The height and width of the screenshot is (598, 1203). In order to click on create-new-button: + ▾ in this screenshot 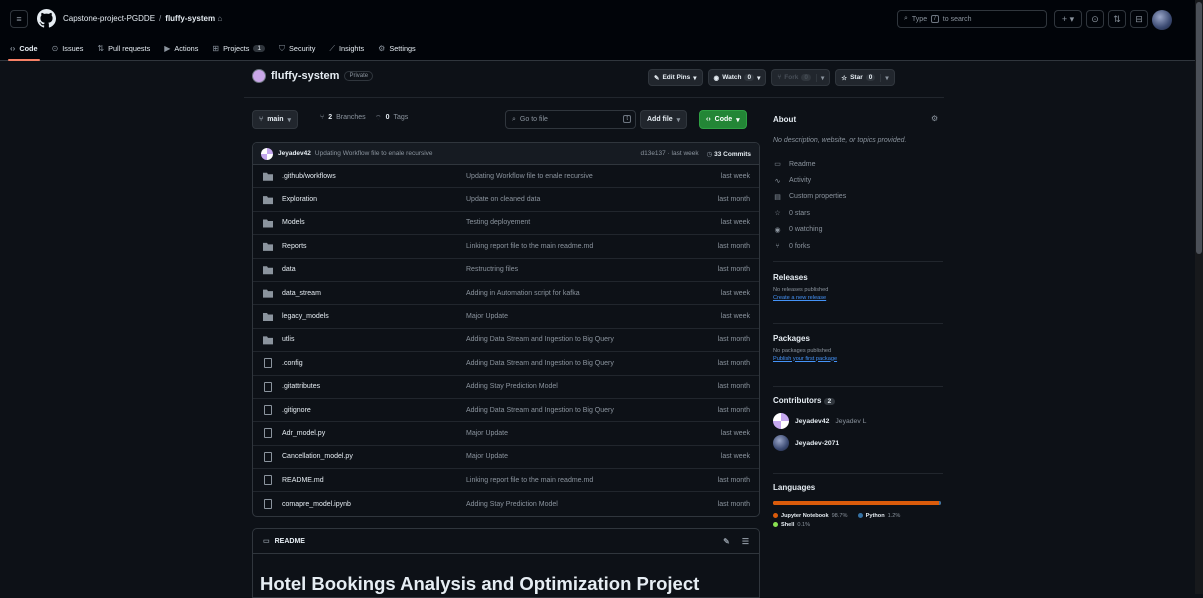, I will do `click(1068, 19)`.